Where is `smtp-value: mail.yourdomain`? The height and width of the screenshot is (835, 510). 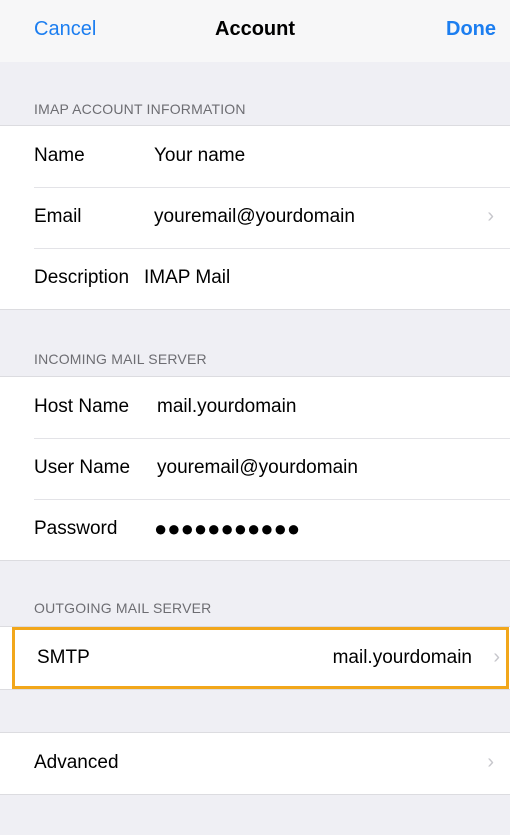 smtp-value: mail.yourdomain is located at coordinates (402, 657).